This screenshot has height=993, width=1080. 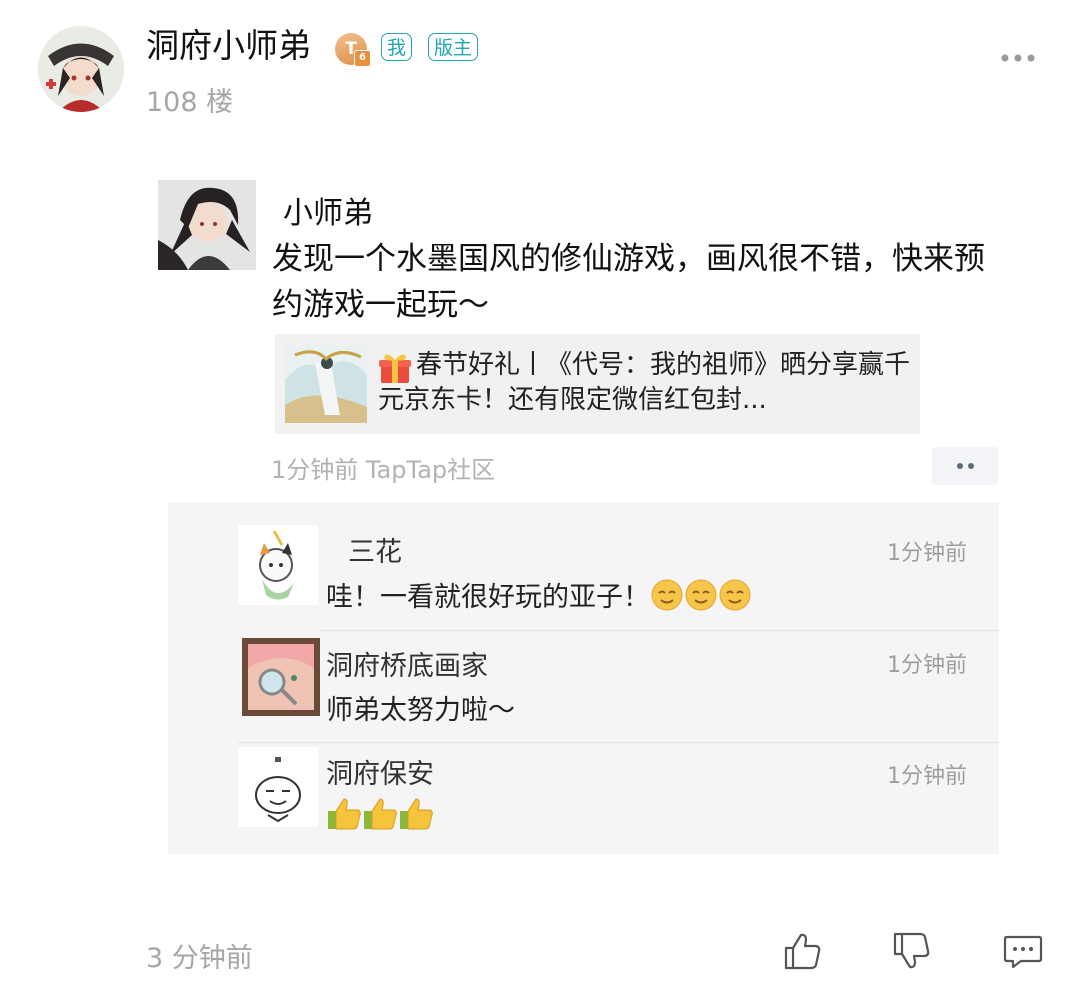 What do you see at coordinates (228, 46) in the screenshot?
I see `username: 洞府小师弟` at bounding box center [228, 46].